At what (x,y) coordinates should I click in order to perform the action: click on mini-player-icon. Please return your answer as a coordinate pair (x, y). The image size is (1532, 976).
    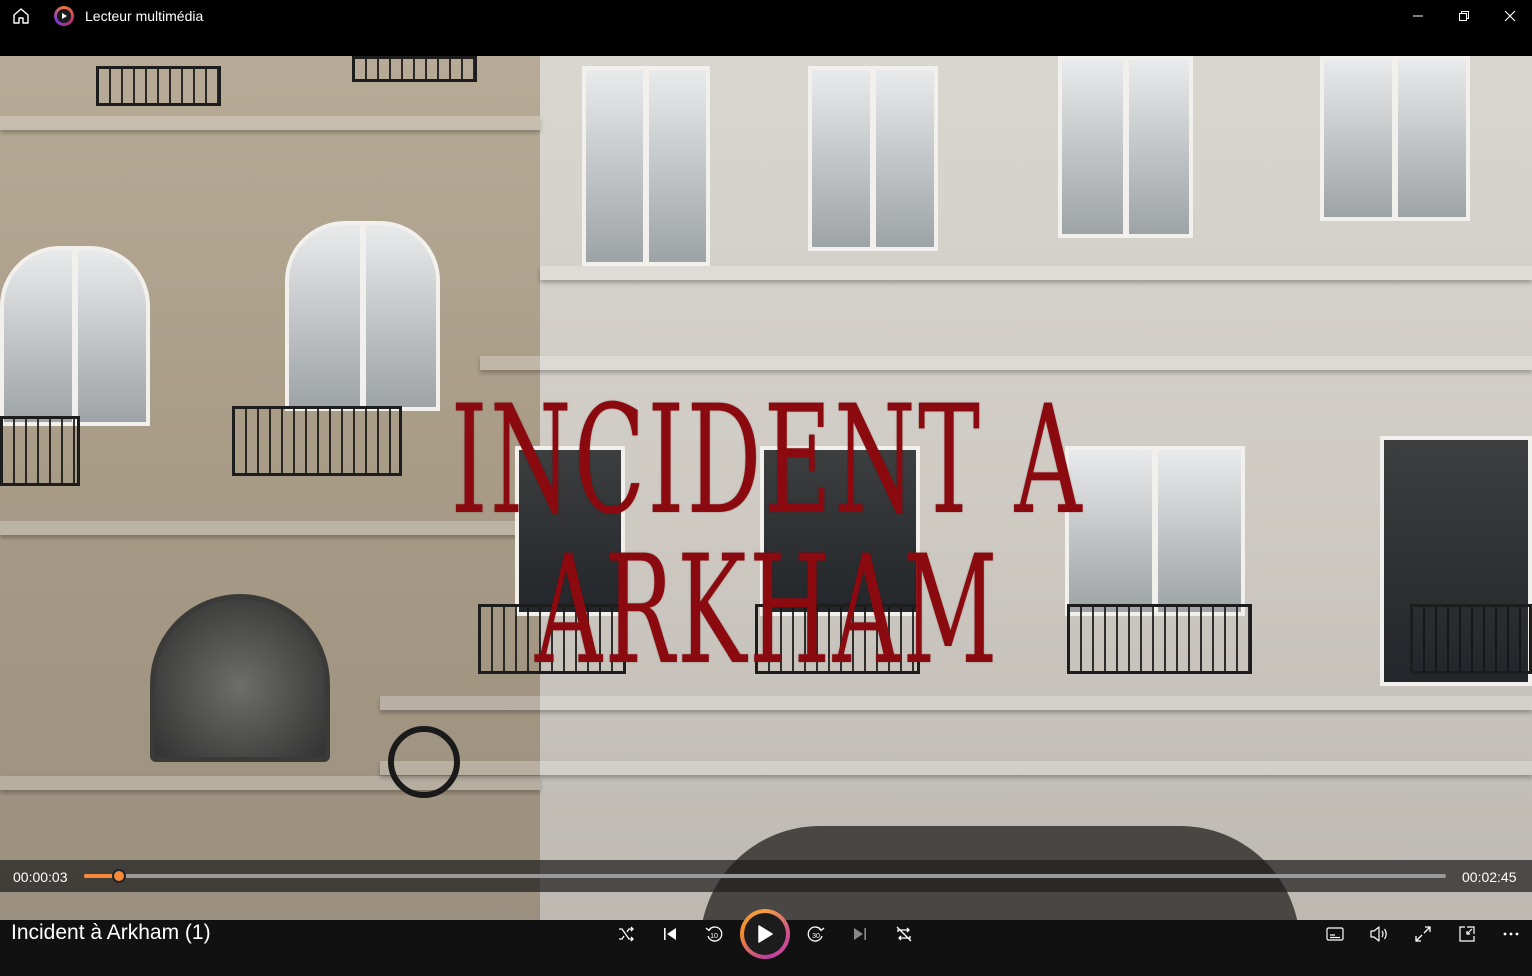
    Looking at the image, I should click on (1467, 934).